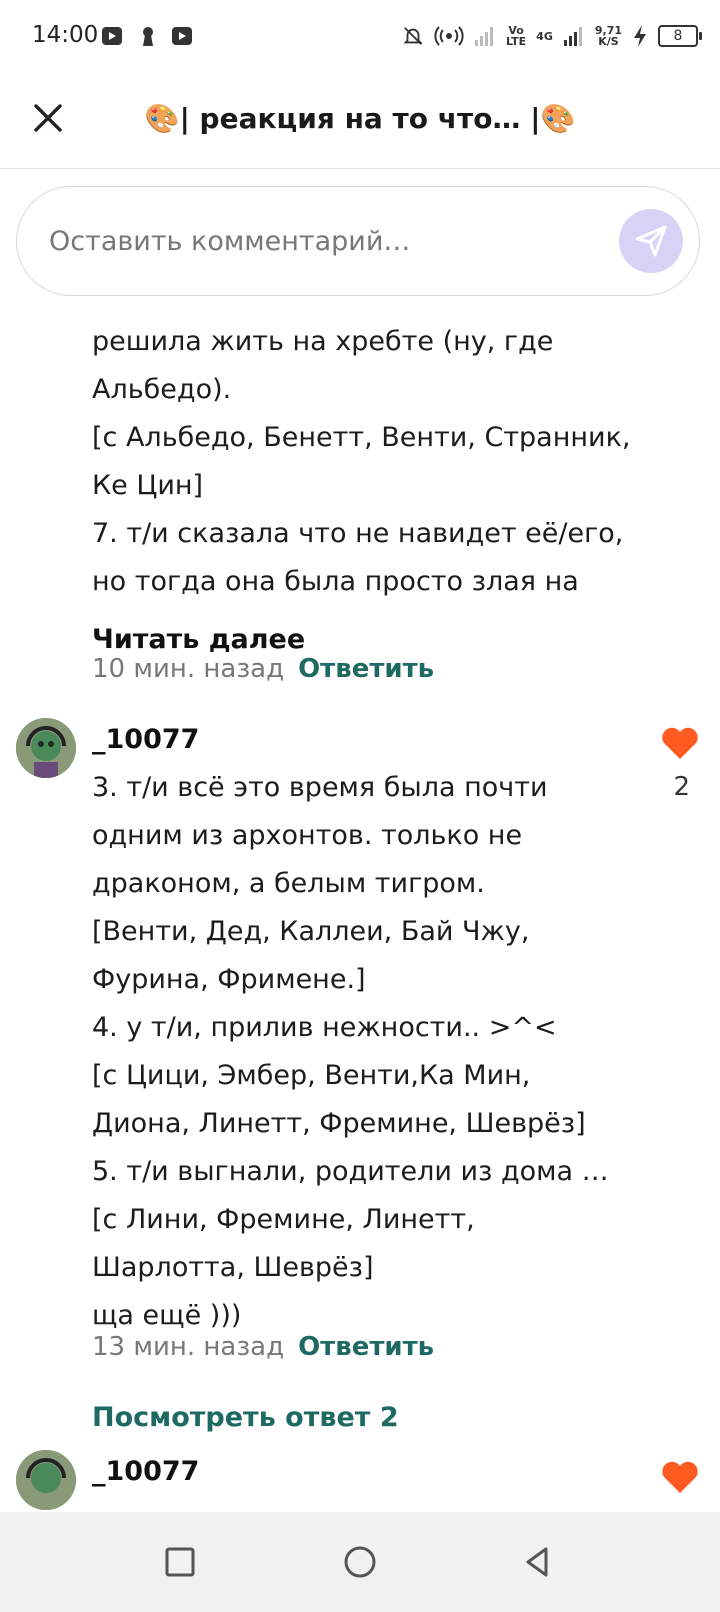 This screenshot has height=1612, width=720. Describe the element at coordinates (335, 581) in the screenshot. I see `comment-line: но тогда она была просто злая на` at that location.